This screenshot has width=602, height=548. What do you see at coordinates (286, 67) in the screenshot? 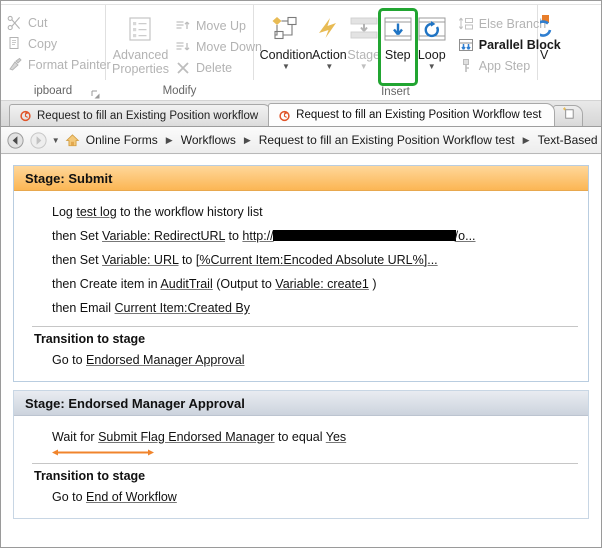
I see `condition-dropdown-icon: ▼` at bounding box center [286, 67].